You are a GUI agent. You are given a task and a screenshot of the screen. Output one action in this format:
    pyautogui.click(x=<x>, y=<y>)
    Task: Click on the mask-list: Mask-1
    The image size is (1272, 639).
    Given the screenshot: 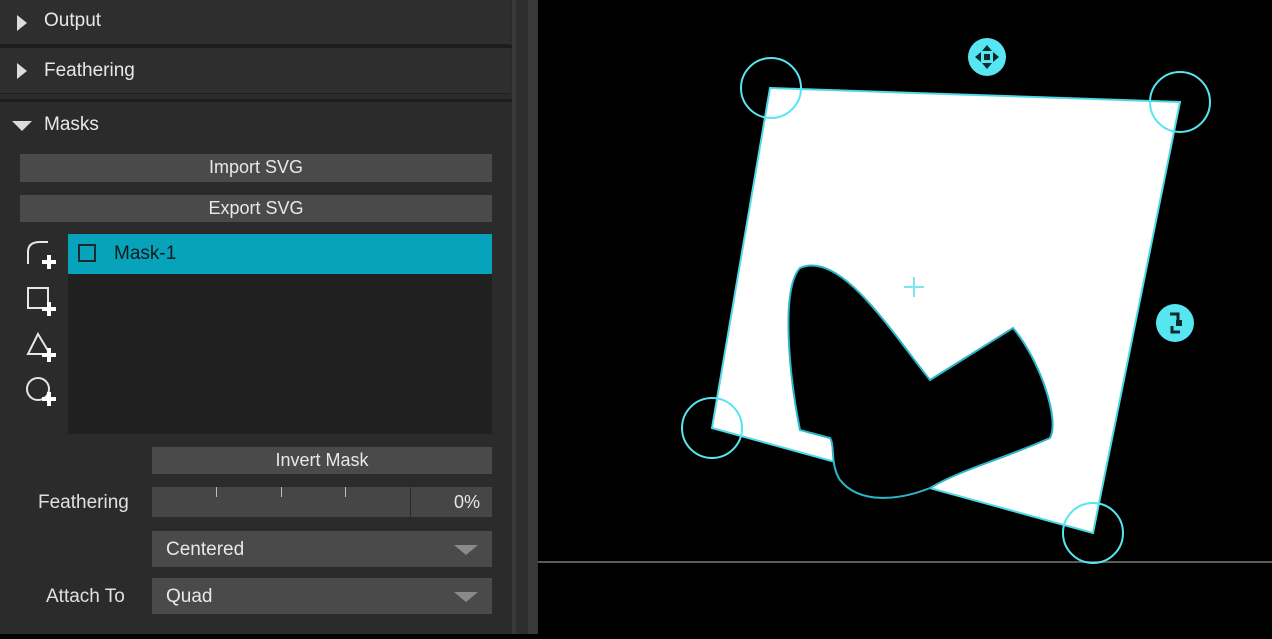 What is the action you would take?
    pyautogui.click(x=280, y=334)
    